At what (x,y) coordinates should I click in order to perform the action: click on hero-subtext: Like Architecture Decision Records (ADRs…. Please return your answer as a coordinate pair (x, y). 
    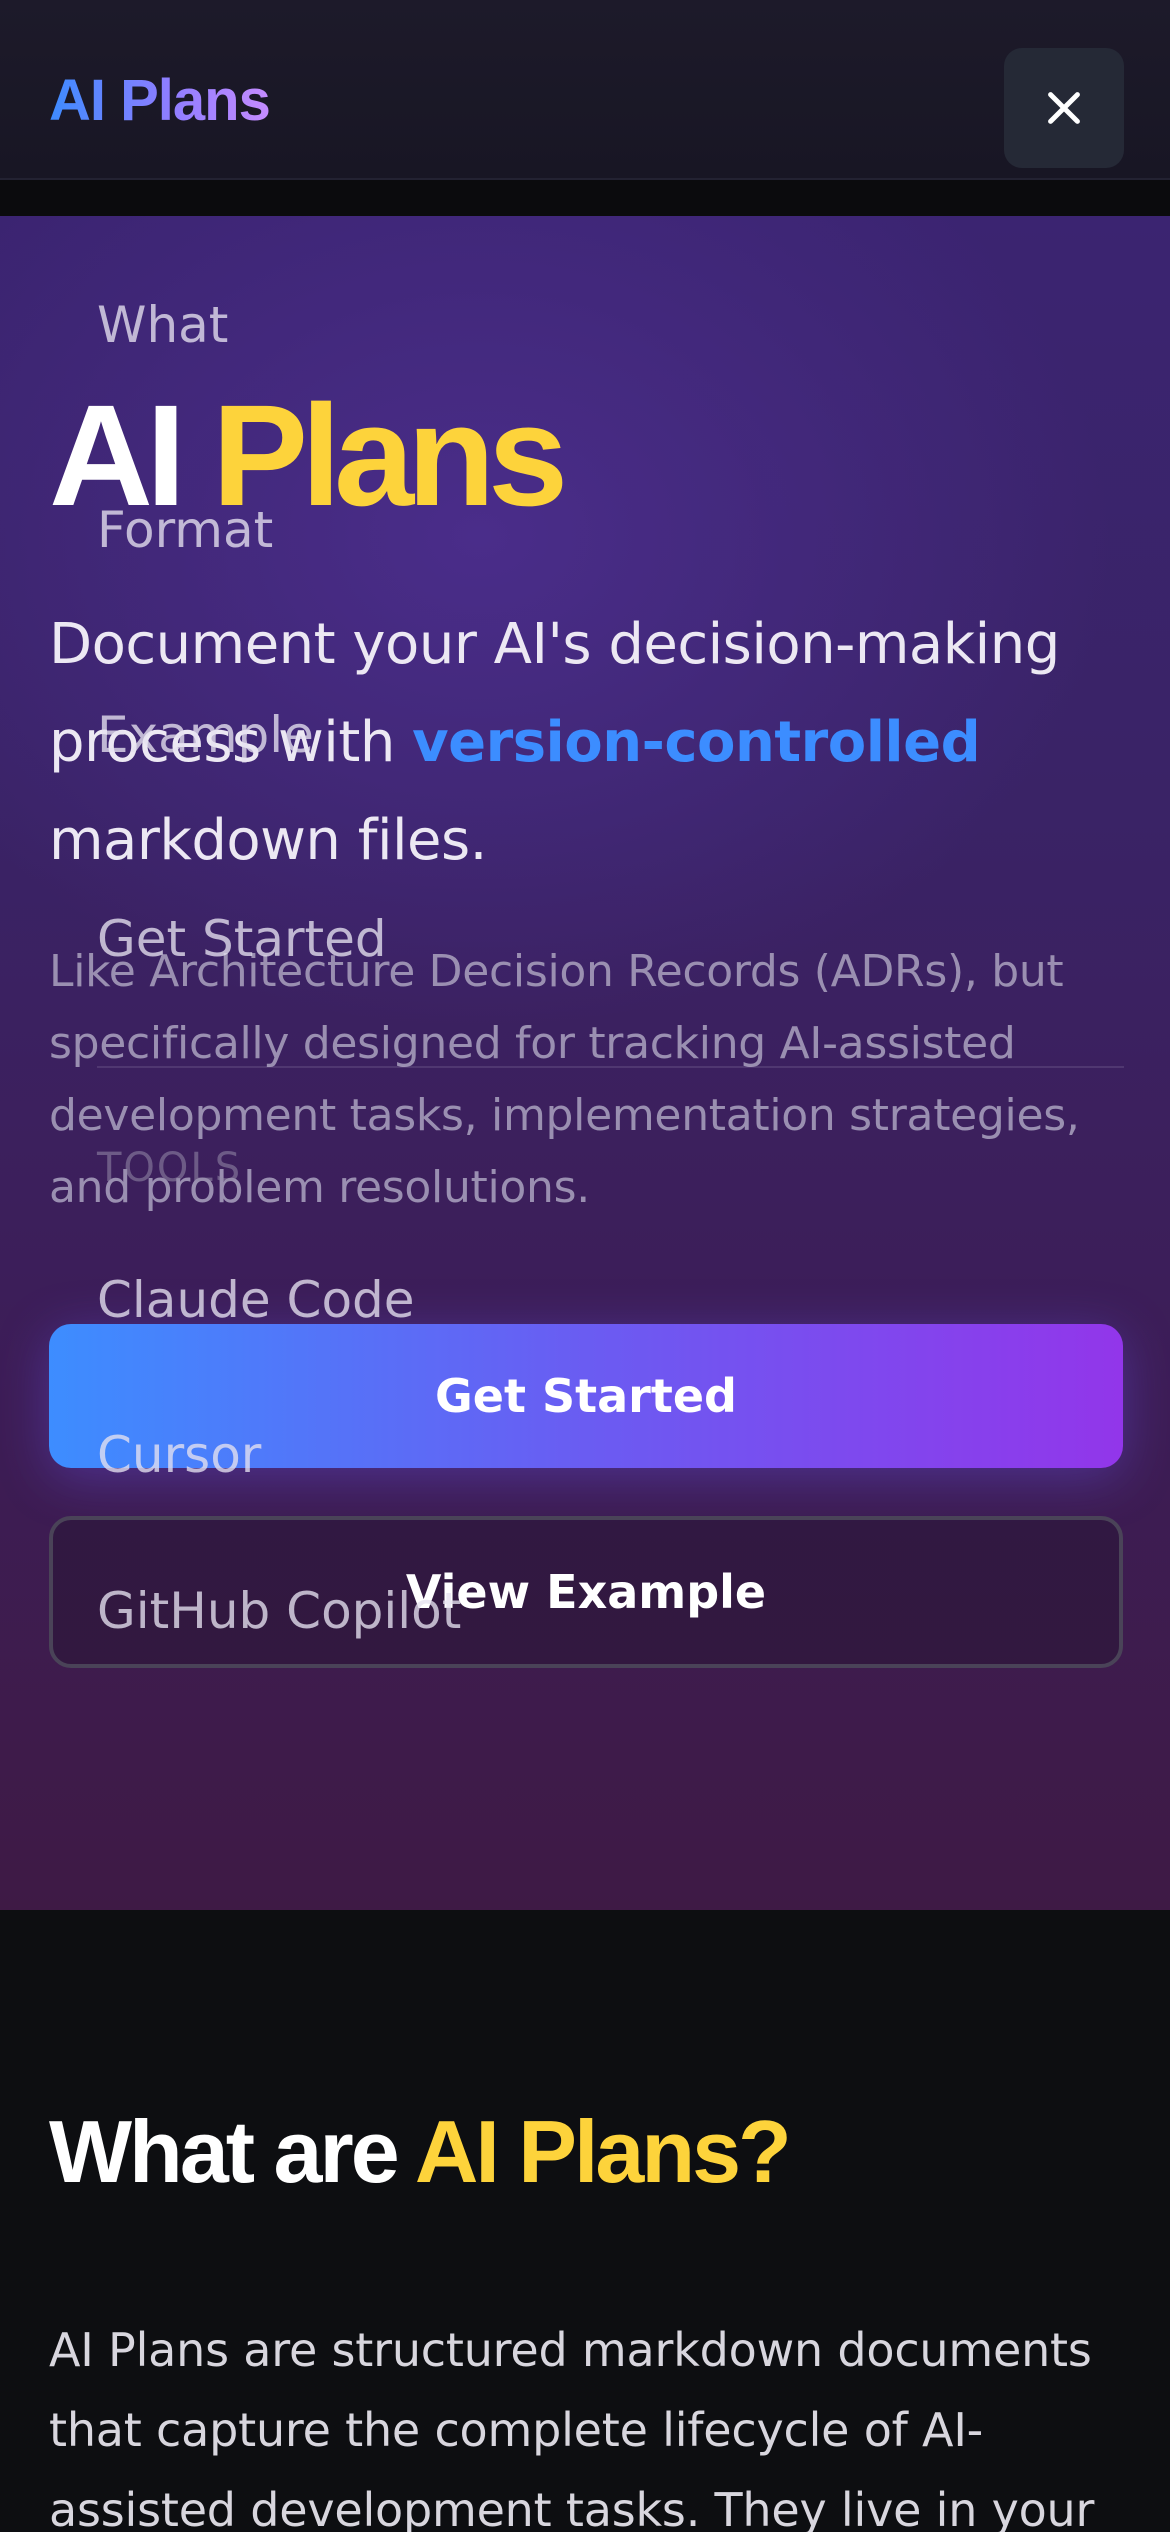
    Looking at the image, I should click on (564, 1079).